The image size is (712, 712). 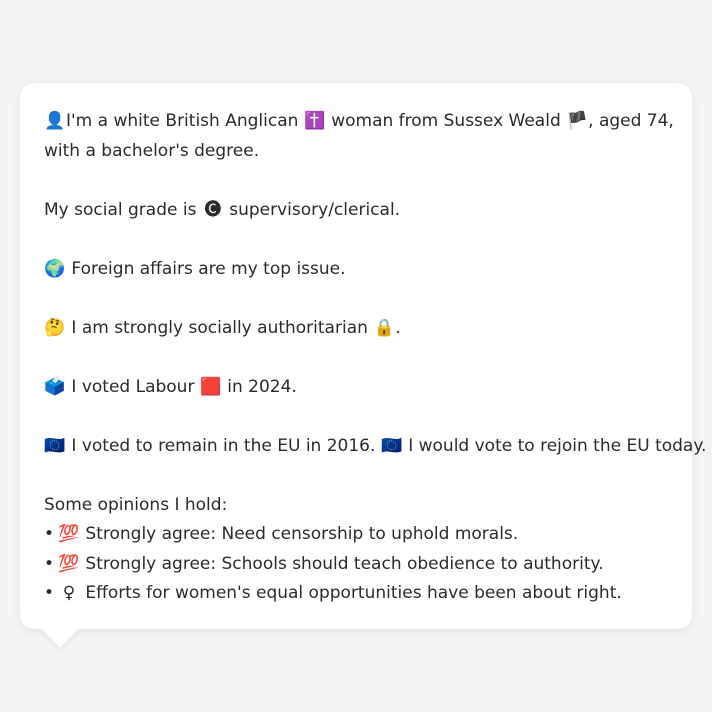 What do you see at coordinates (554, 445) in the screenshot?
I see `eu-suffix: I would vote to rejoin the EU today.` at bounding box center [554, 445].